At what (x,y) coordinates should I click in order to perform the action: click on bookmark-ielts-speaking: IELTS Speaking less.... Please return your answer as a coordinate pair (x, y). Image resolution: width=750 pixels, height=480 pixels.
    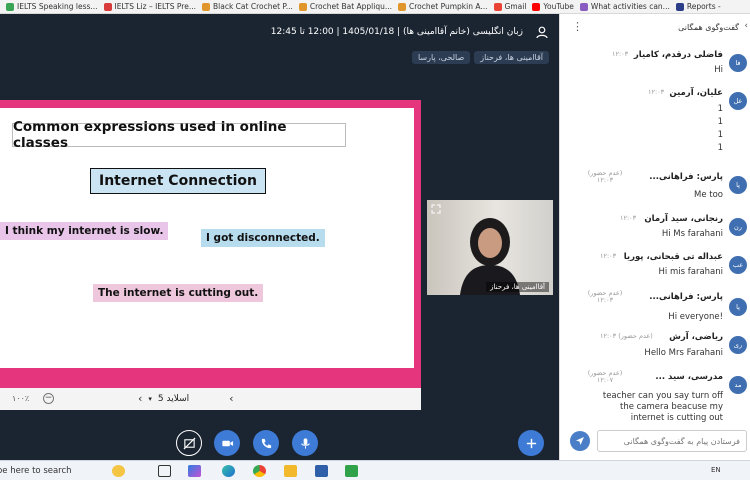
    Looking at the image, I should click on (52, 6).